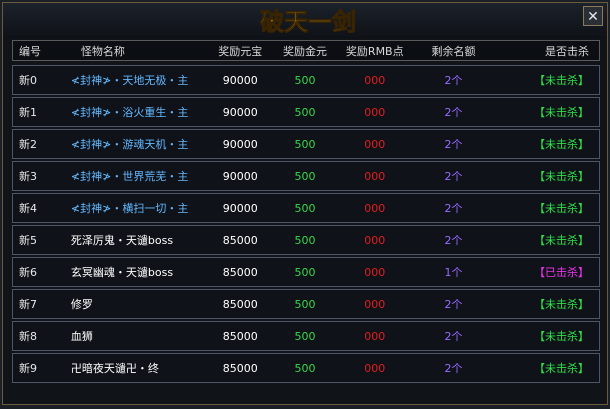 This screenshot has height=409, width=610. Describe the element at coordinates (28, 80) in the screenshot. I see `row-id: 新0` at that location.